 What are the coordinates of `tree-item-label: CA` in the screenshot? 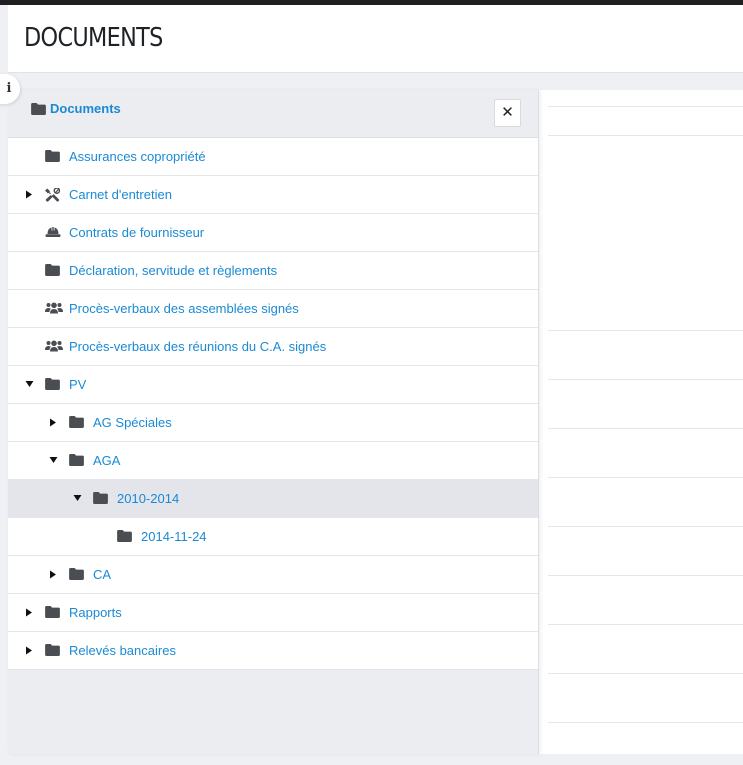 It's located at (102, 574).